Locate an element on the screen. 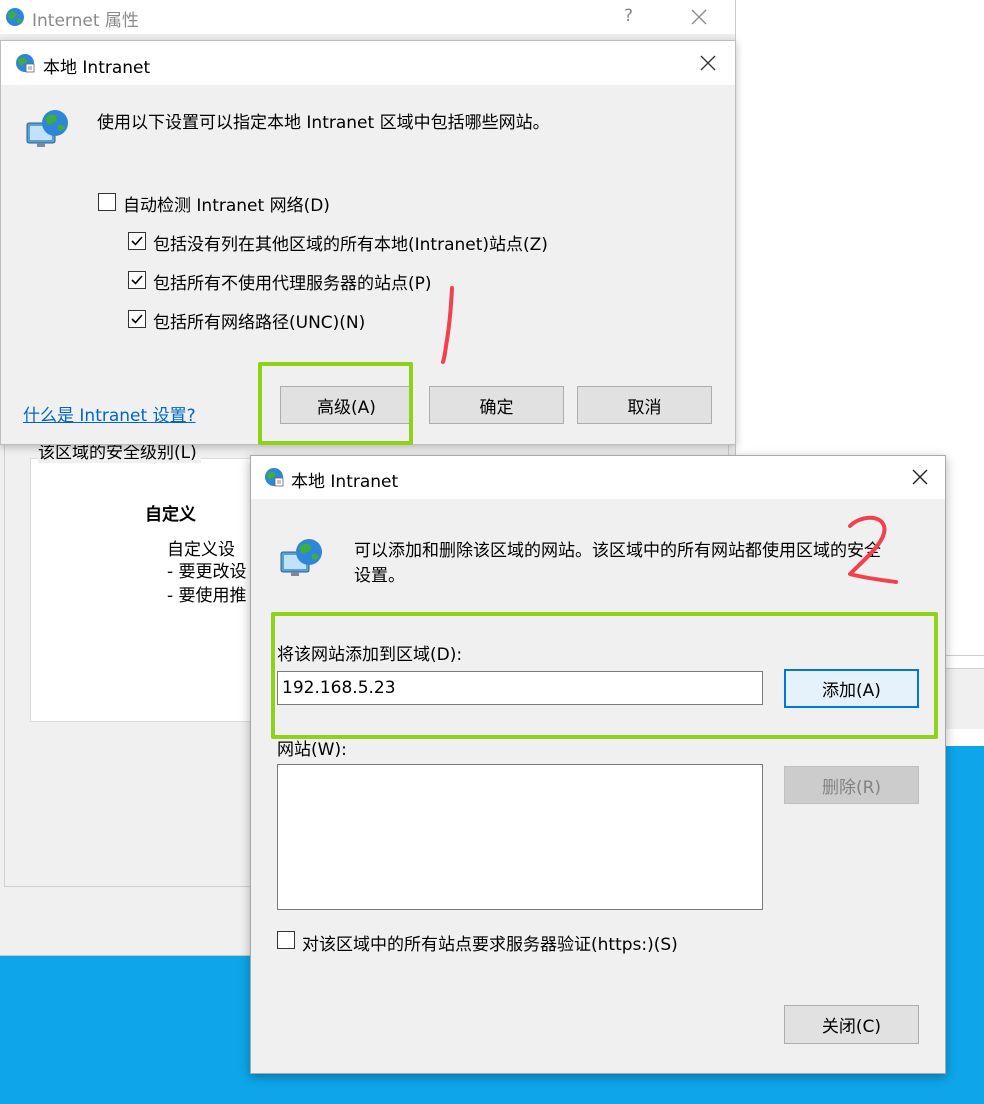 This screenshot has width=984, height=1104. intranet-help-link: 什么是 Intranet 设置? is located at coordinates (109, 413).